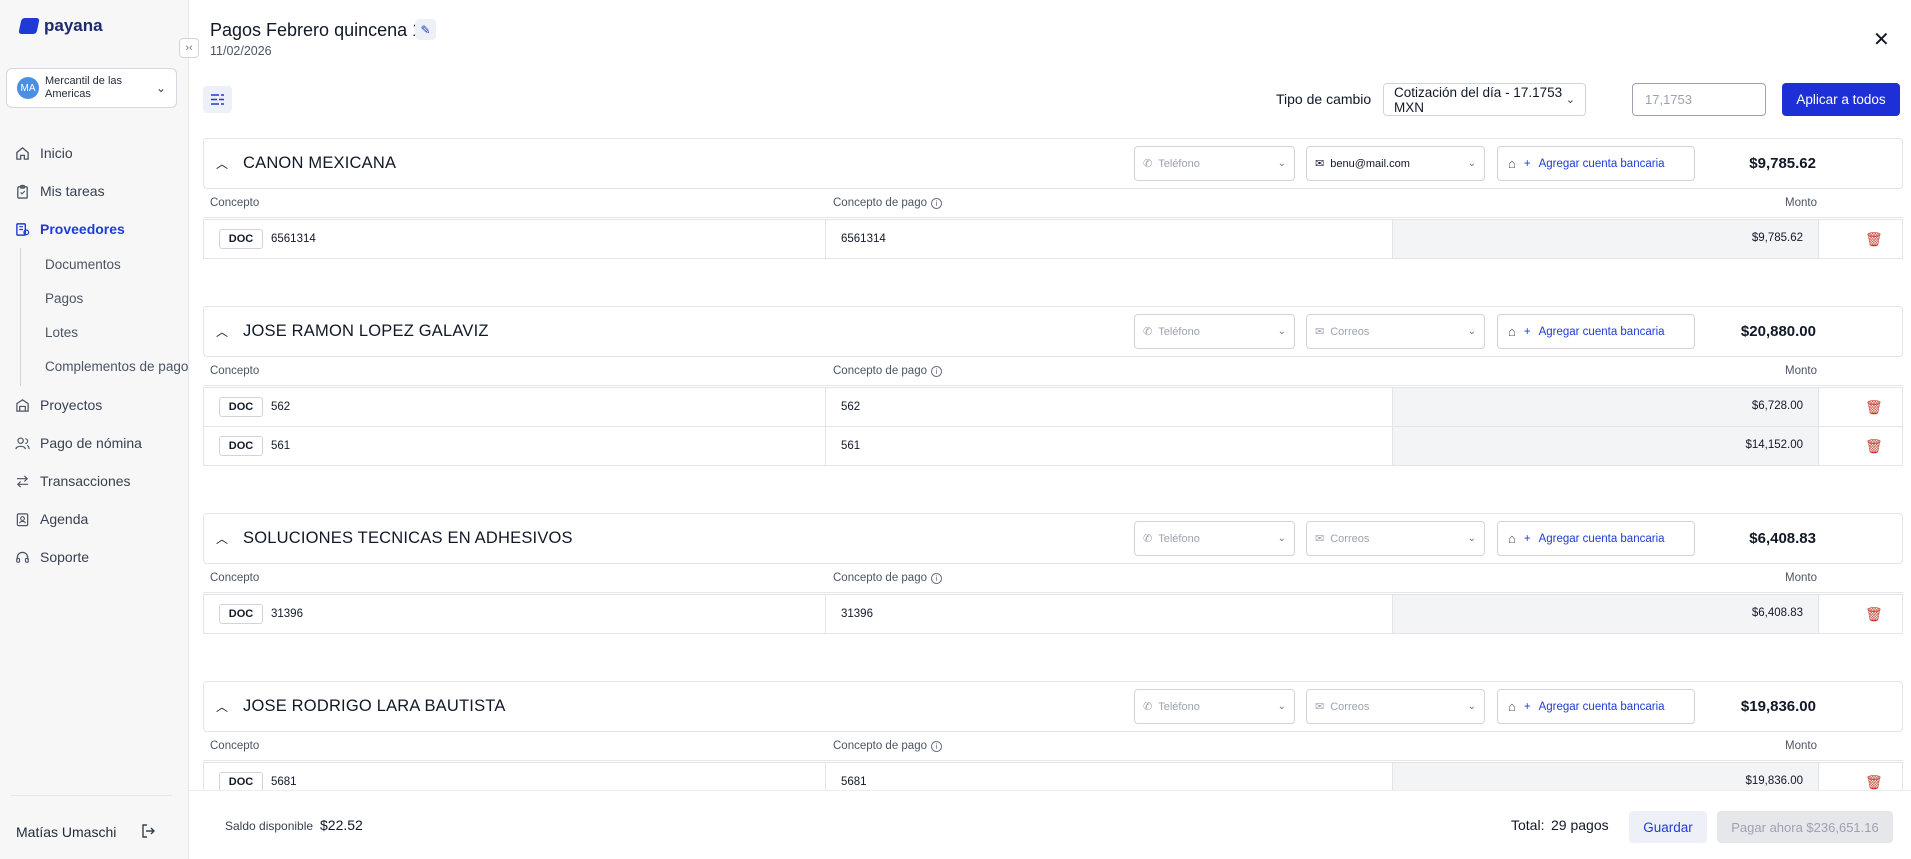  What do you see at coordinates (1484, 99) in the screenshot?
I see `exchange-rate-select: Cotización del día - 17.1753 MXN ⌄` at bounding box center [1484, 99].